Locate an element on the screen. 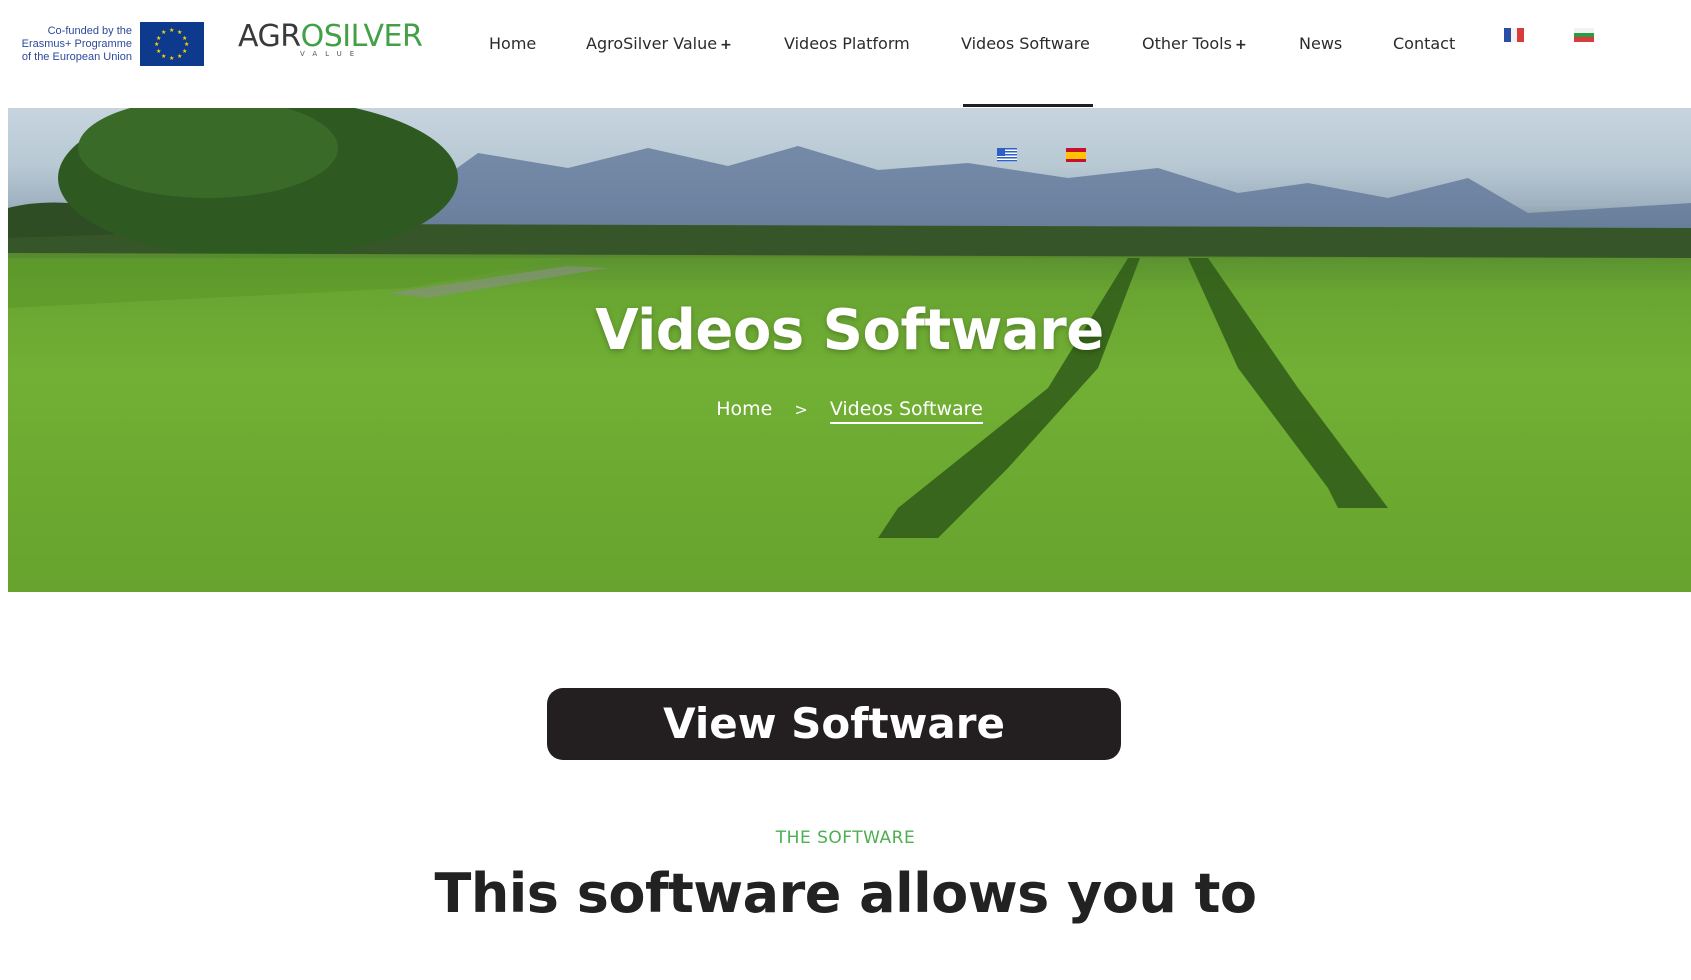  nav-videos-software: Videos Software is located at coordinates (1025, 43).